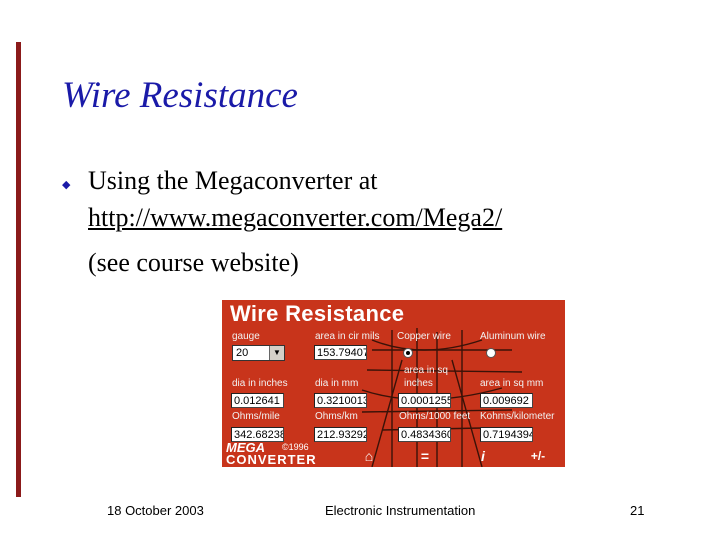 This screenshot has width=720, height=540. What do you see at coordinates (400, 510) in the screenshot?
I see `footer-course-name: Electronic Instrumentation` at bounding box center [400, 510].